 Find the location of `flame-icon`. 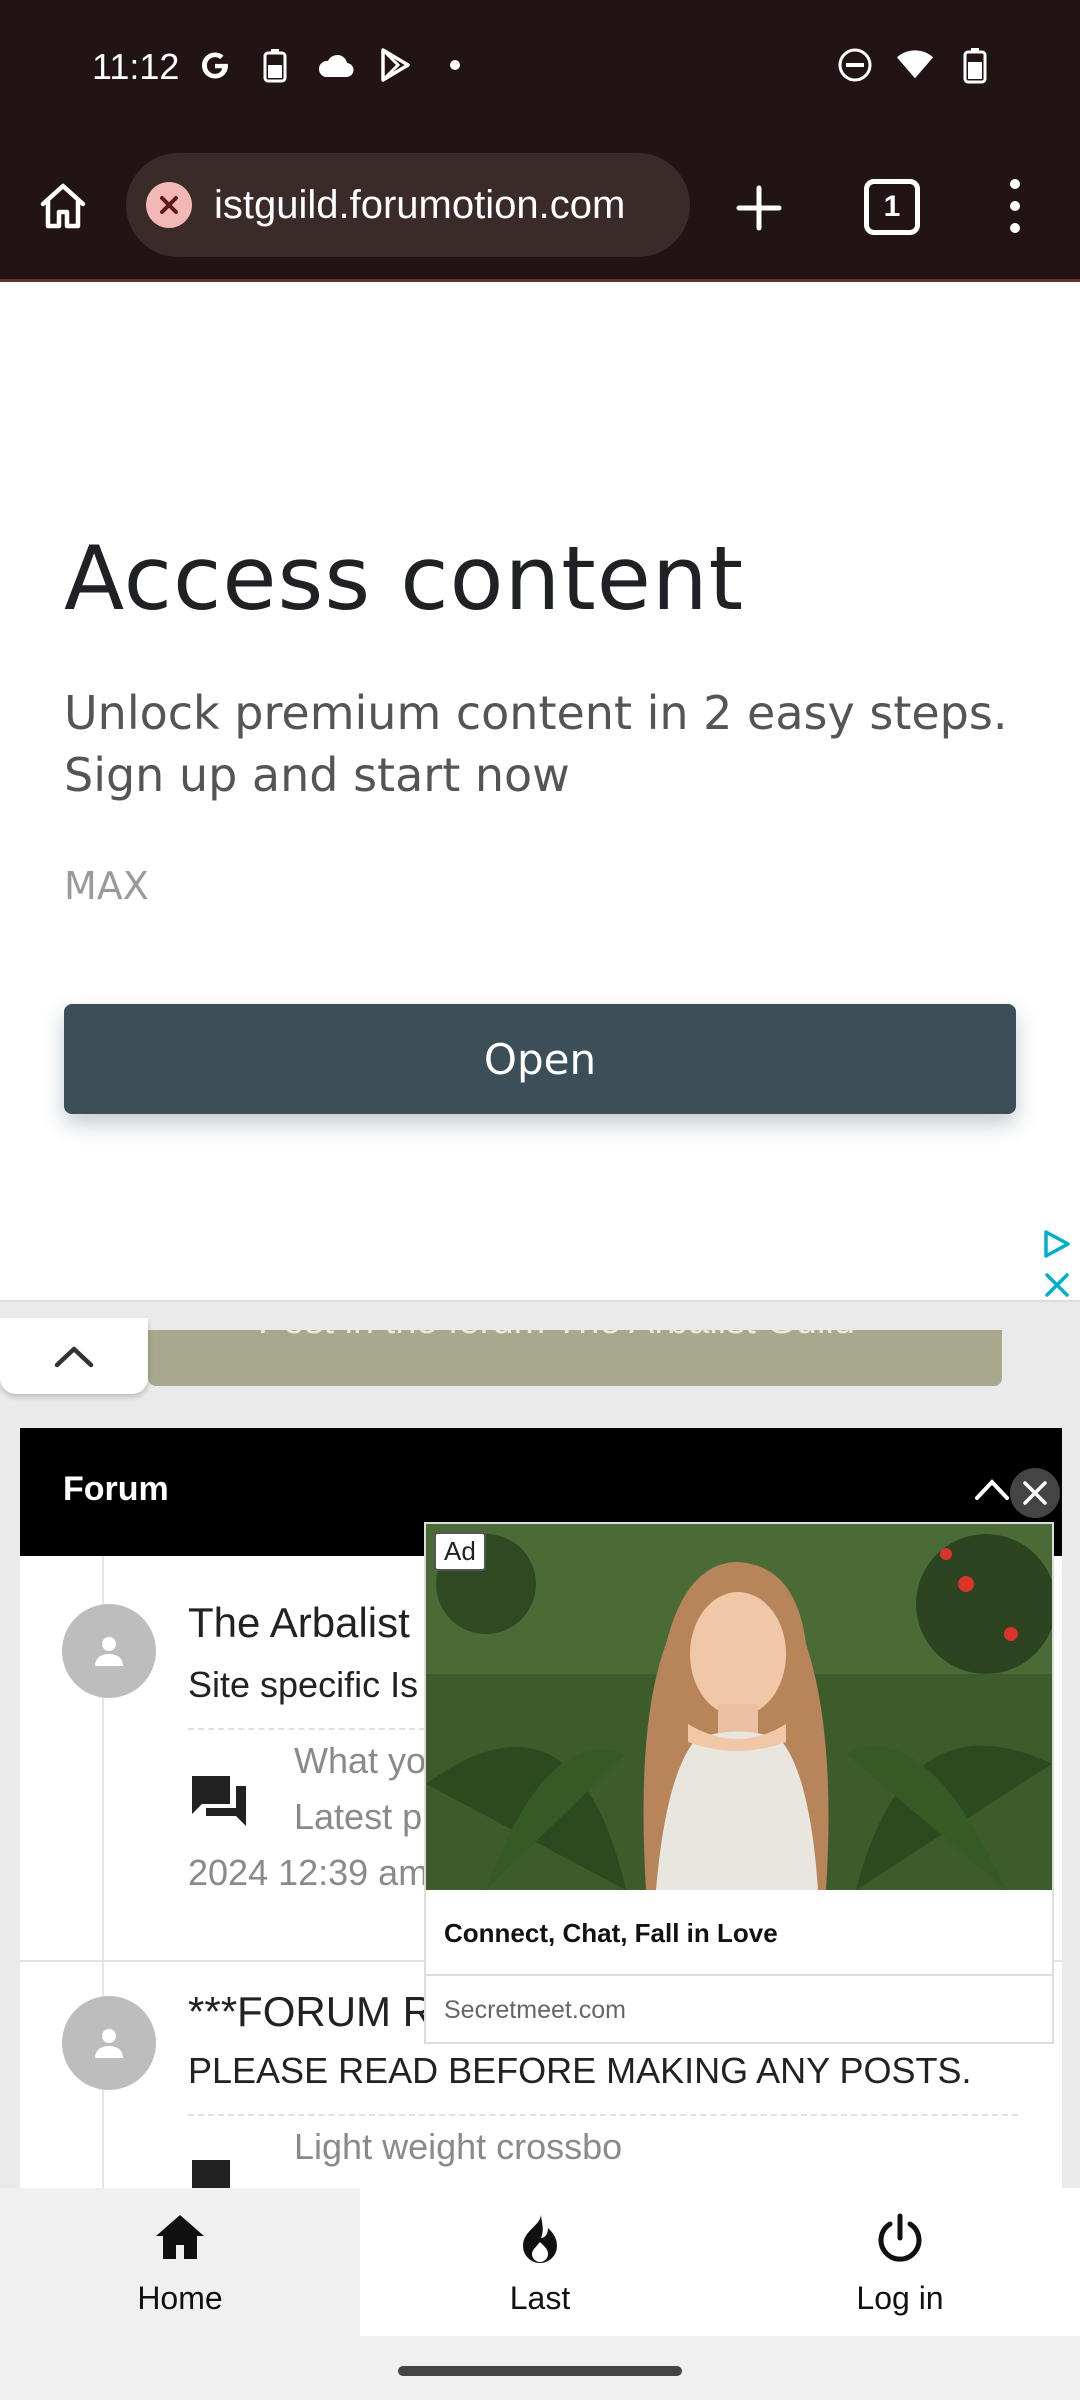

flame-icon is located at coordinates (540, 2241).